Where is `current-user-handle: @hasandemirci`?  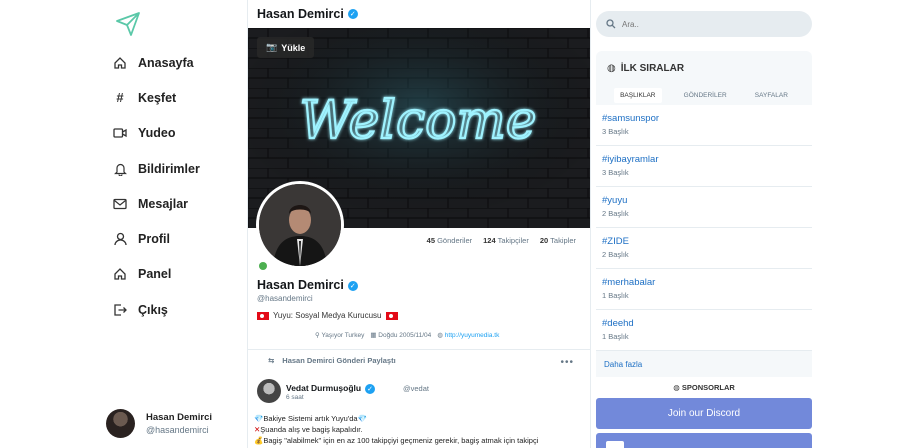
current-user-handle: @hasandemirci is located at coordinates (177, 430).